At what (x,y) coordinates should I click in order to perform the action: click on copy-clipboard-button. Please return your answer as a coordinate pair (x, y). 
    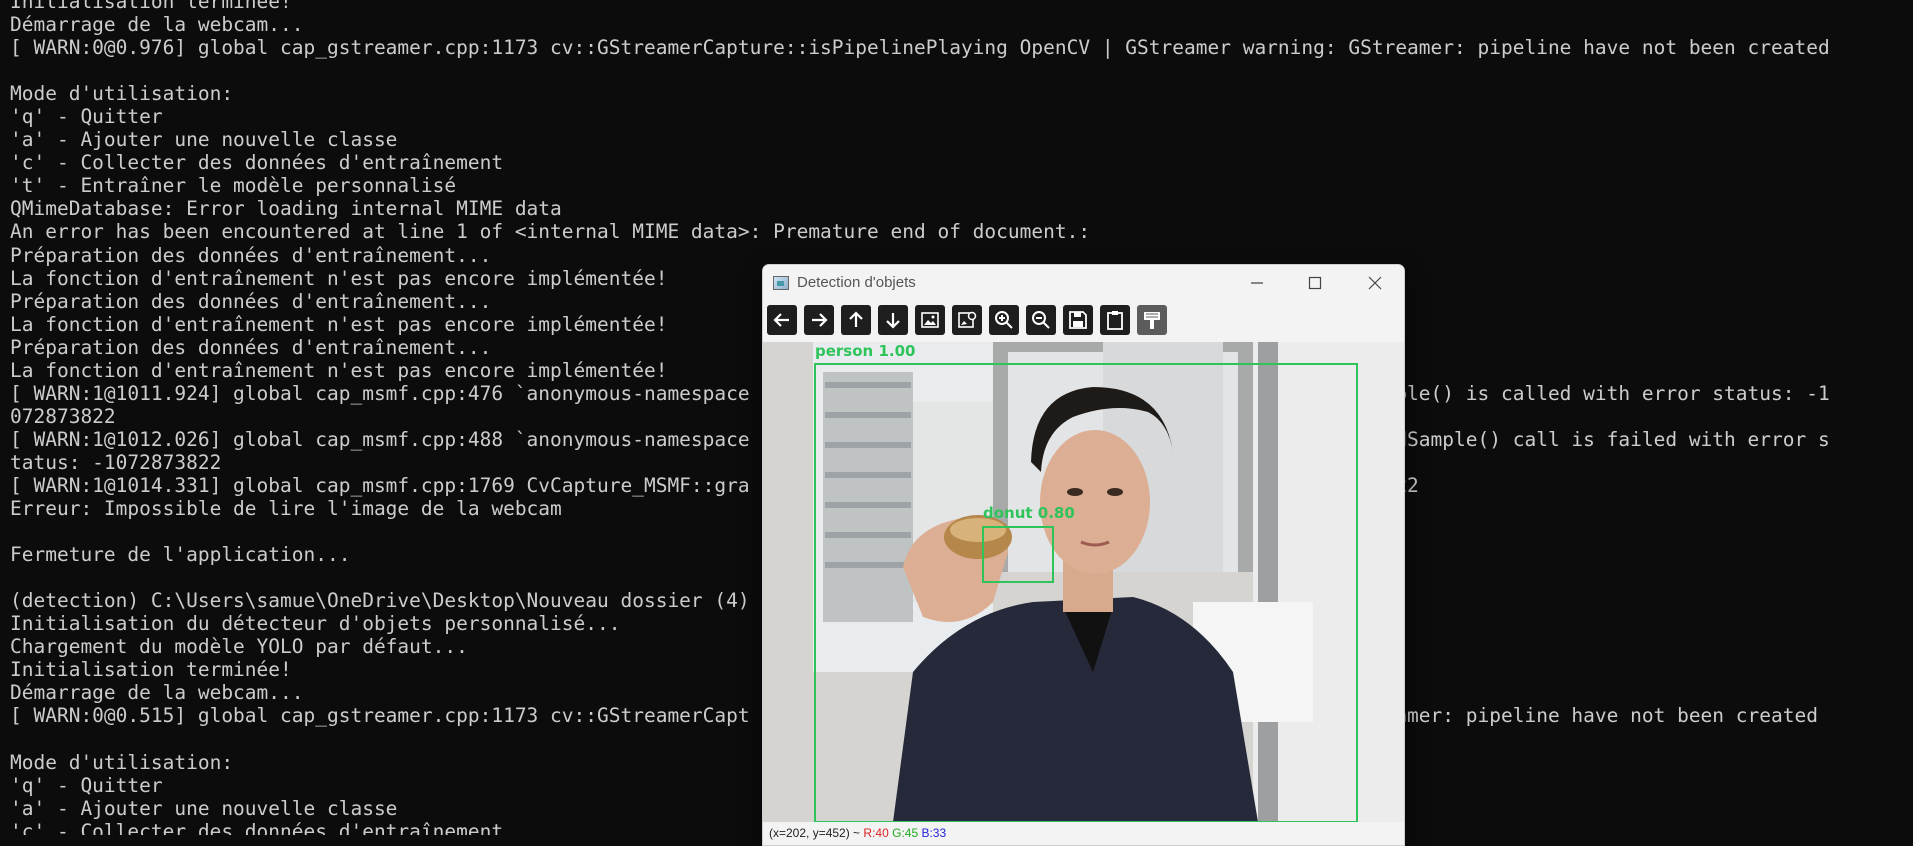
    Looking at the image, I should click on (1115, 320).